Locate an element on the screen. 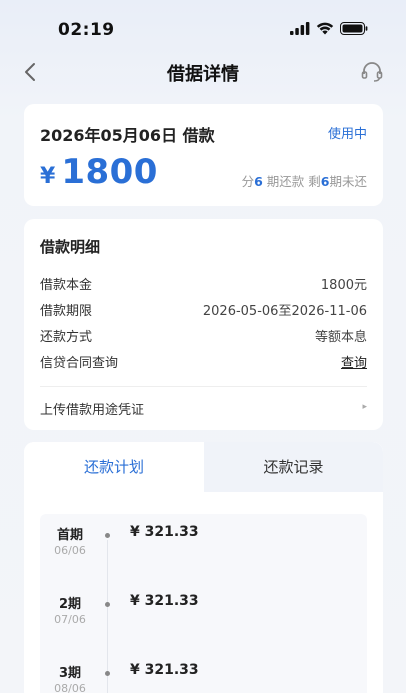 The width and height of the screenshot is (406, 693). battery-icon is located at coordinates (354, 28).